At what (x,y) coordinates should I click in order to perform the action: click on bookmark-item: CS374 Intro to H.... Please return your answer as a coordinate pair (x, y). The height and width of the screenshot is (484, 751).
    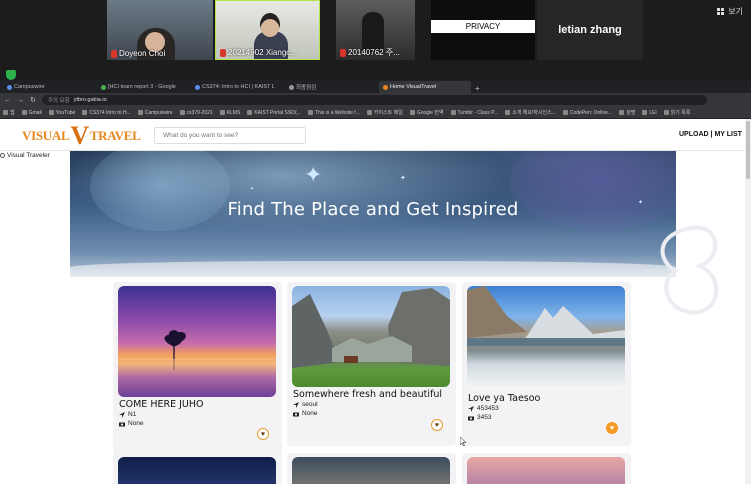
    Looking at the image, I should click on (106, 113).